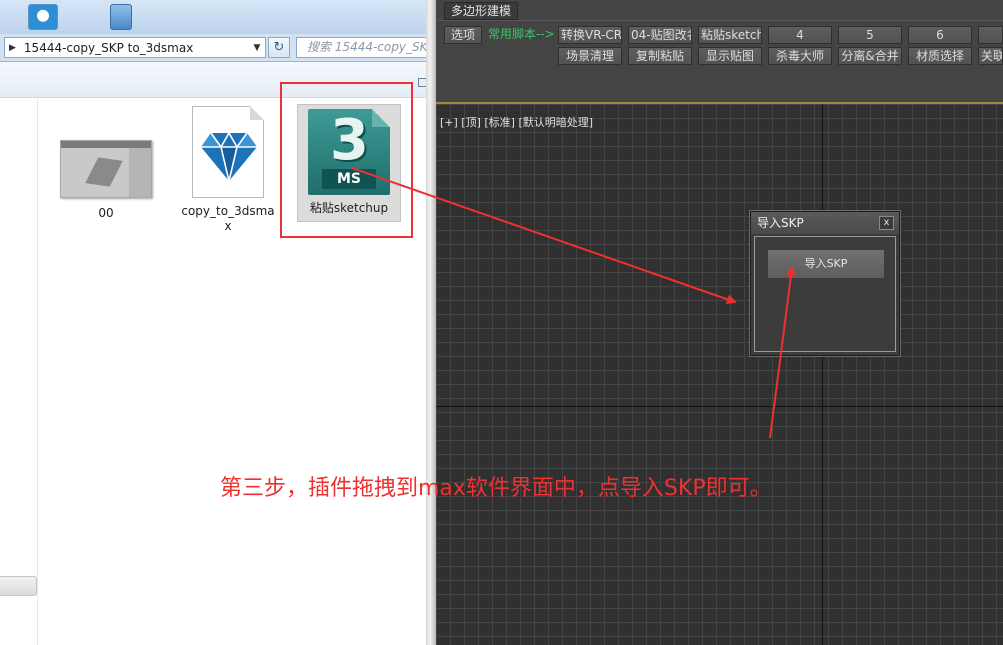 The width and height of the screenshot is (1003, 645). I want to click on annotation-highlight-box, so click(346, 160).